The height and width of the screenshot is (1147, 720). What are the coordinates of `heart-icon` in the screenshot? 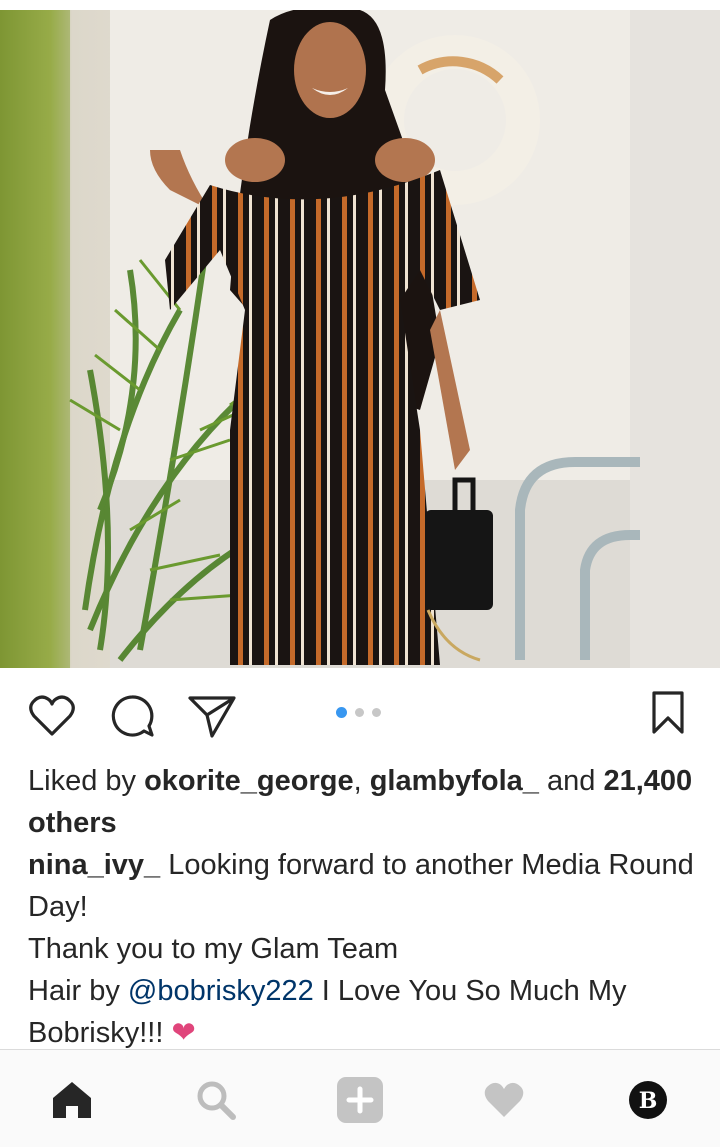 It's located at (504, 1099).